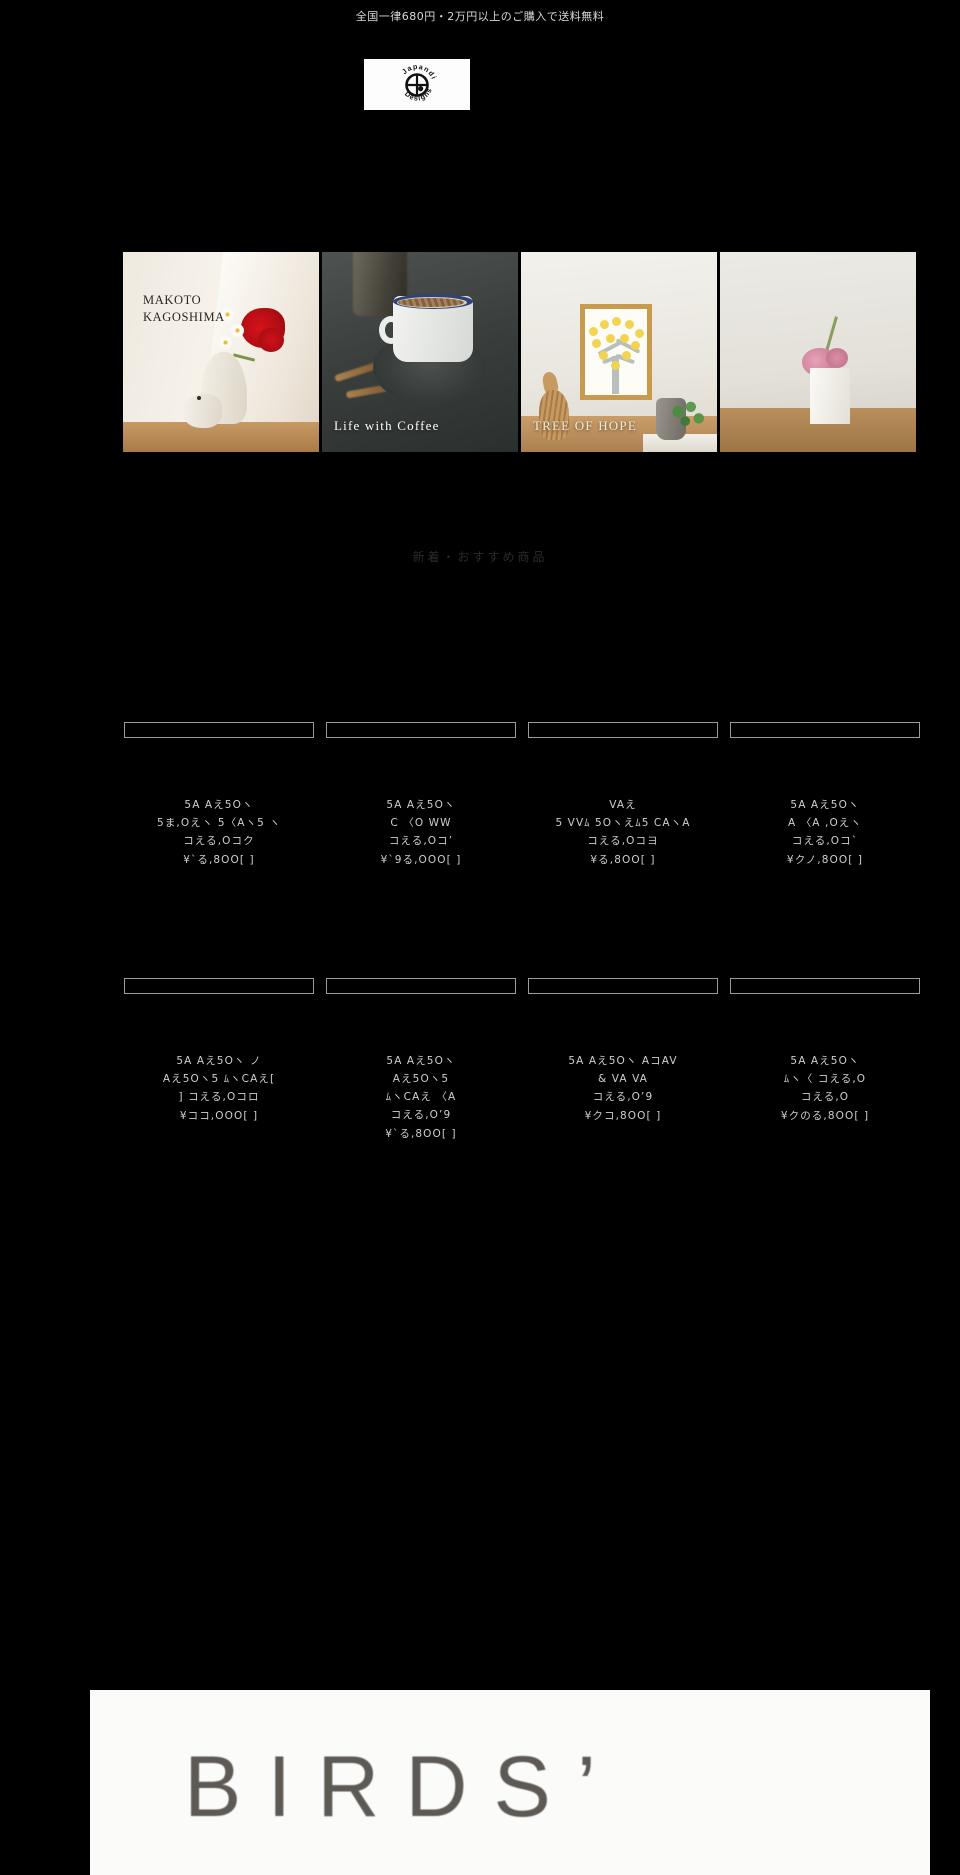 This screenshot has height=1875, width=960. I want to click on product-price: ¥クノ,8OO[ ], so click(825, 860).